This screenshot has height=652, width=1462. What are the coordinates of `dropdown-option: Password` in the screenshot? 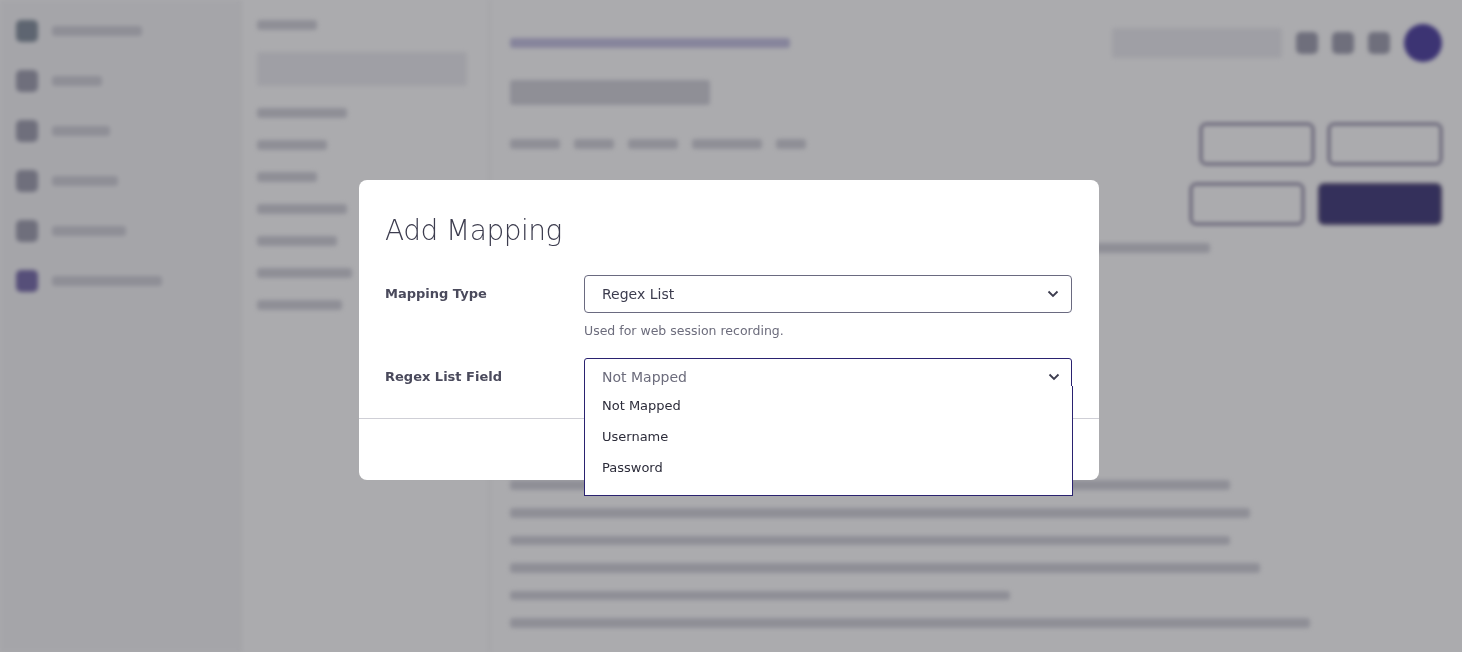 It's located at (828, 467).